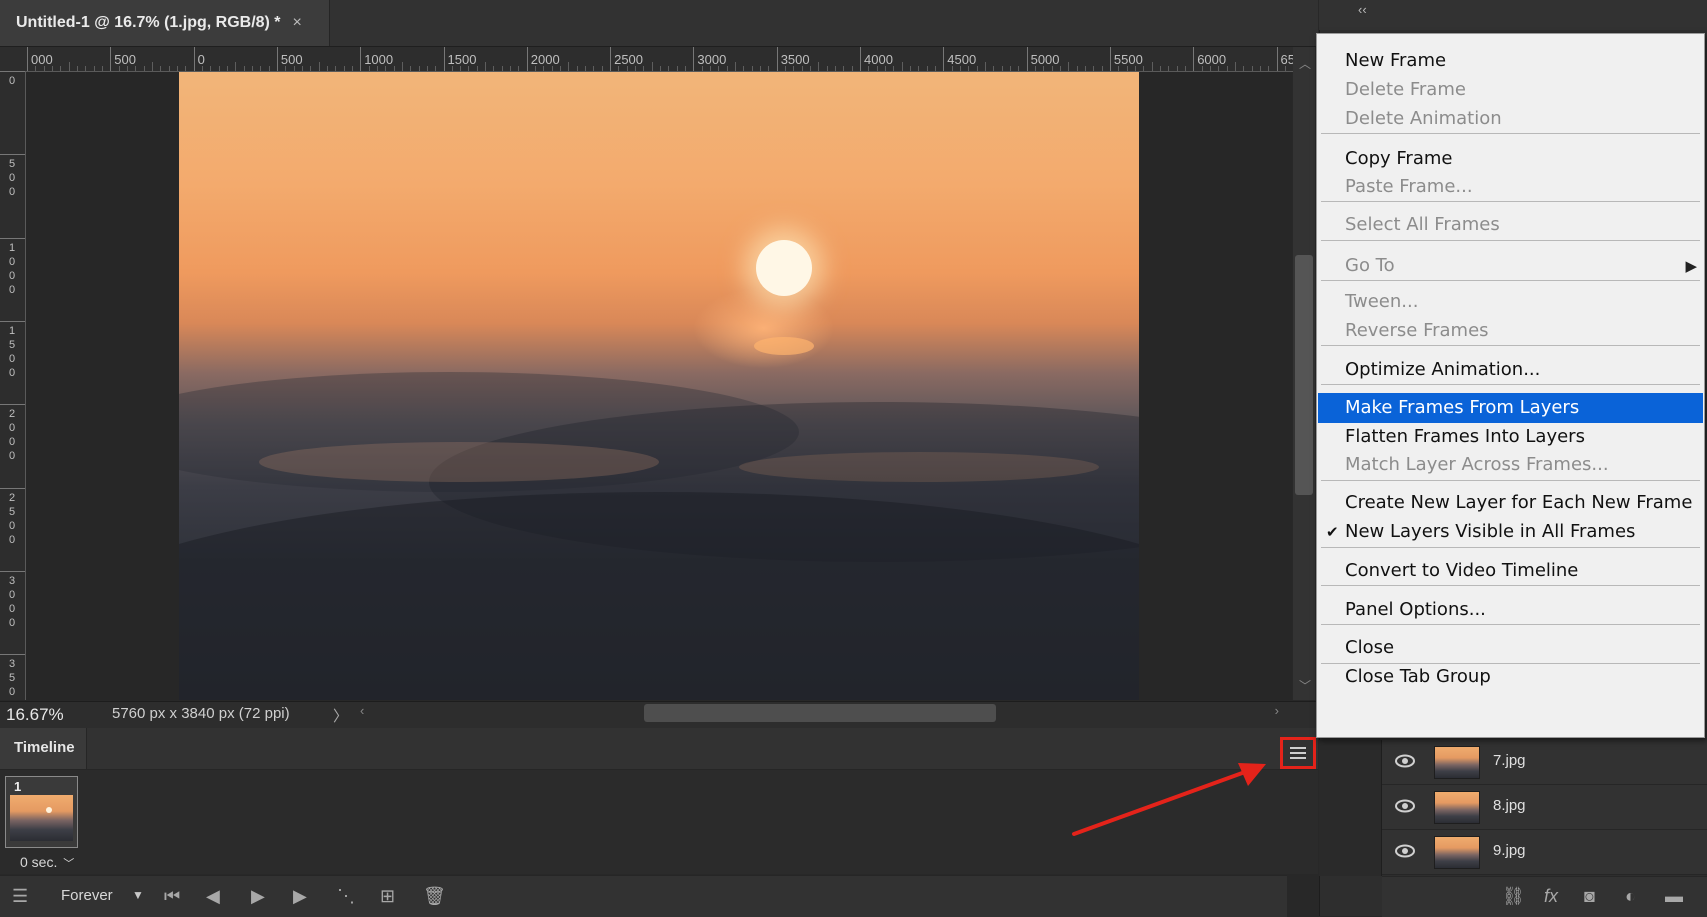  I want to click on menu-item-label: Go To, so click(1370, 265).